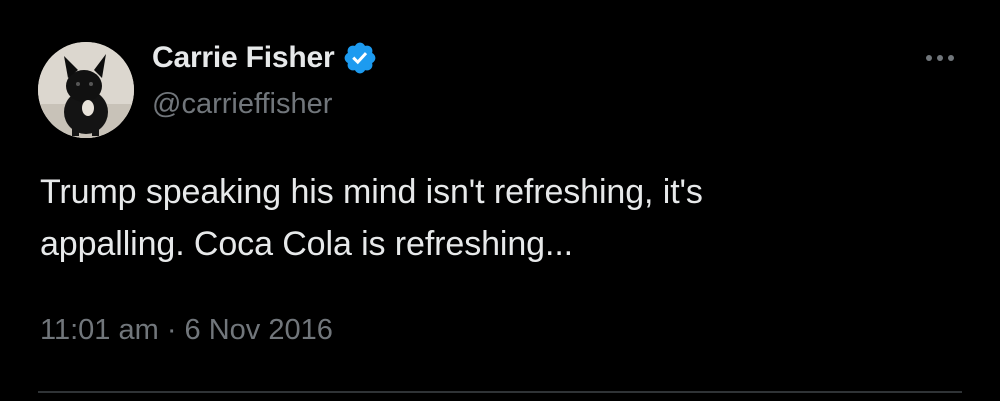 Image resolution: width=1000 pixels, height=401 pixels. I want to click on author-handle: @carrieffisher, so click(242, 104).